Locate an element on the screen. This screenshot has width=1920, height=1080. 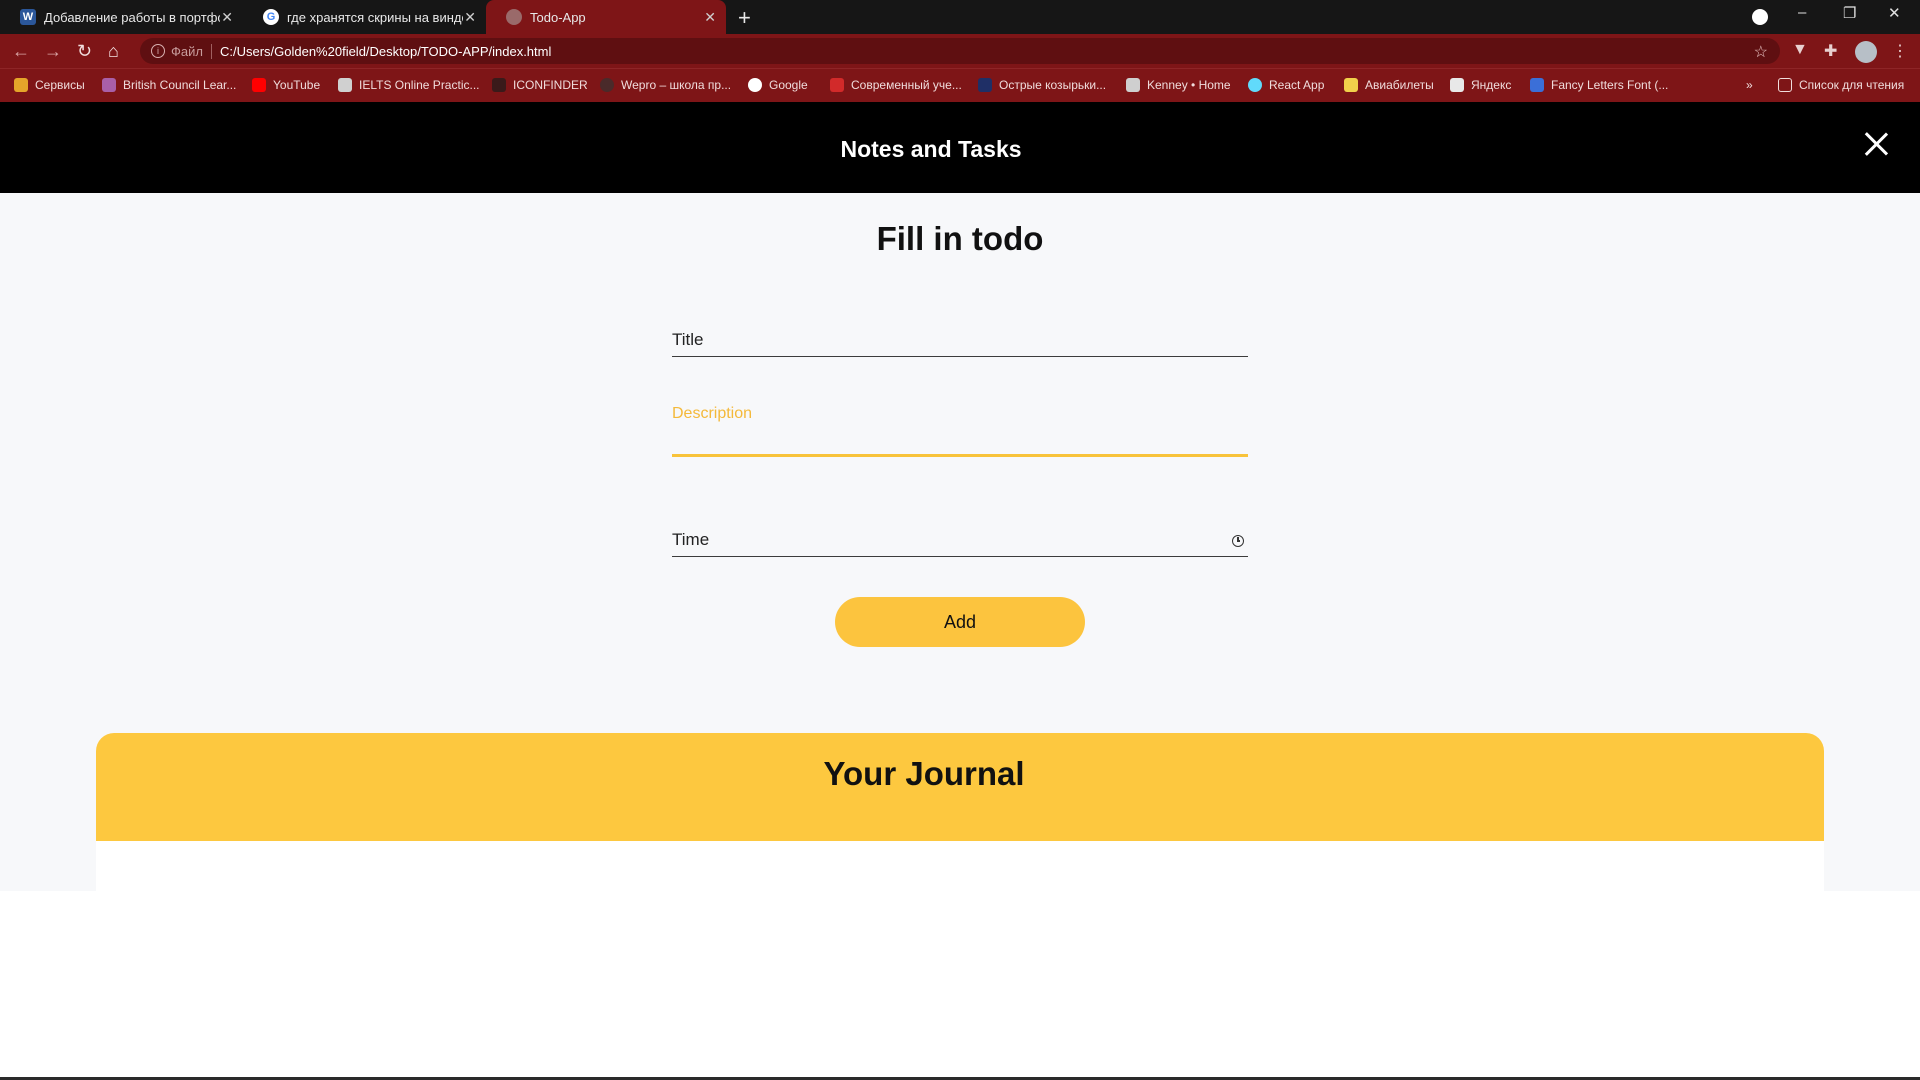
puzzle-icon: ✚ is located at coordinates (1830, 51).